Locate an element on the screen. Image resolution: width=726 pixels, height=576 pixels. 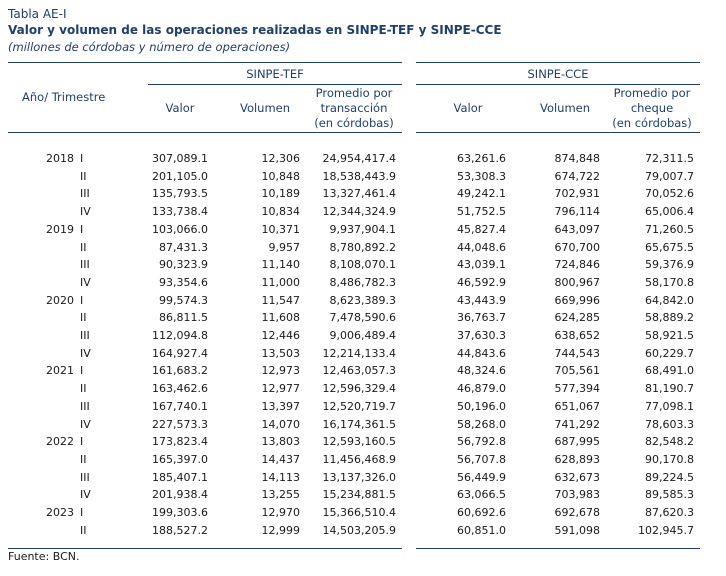
table-cell: 72,311.5 is located at coordinates (669, 158).